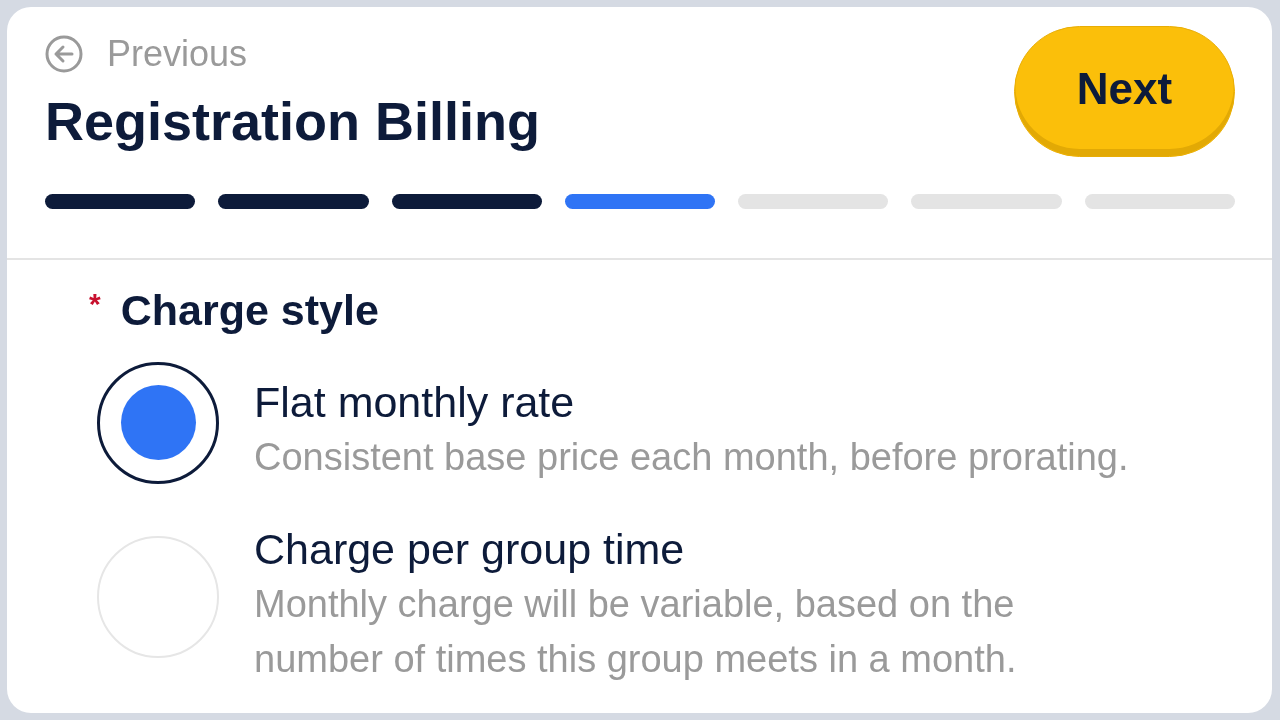 The image size is (1280, 720). I want to click on option-description: Monthly charge will be variable, based on the number of times this group meets in a month., so click(636, 632).